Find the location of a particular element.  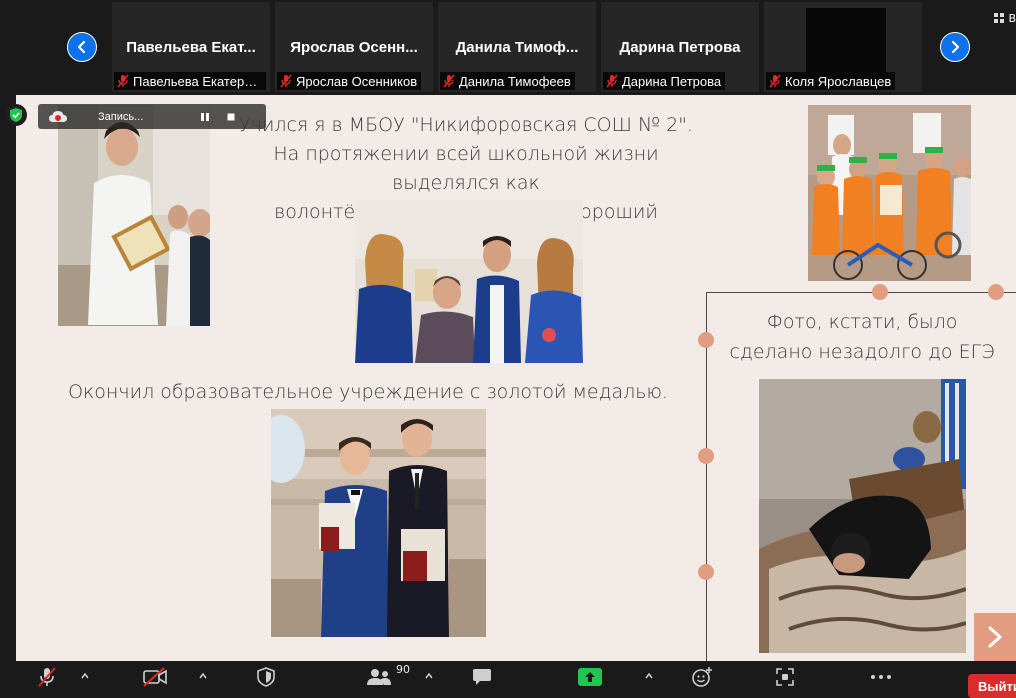

next-participants-button is located at coordinates (955, 47).